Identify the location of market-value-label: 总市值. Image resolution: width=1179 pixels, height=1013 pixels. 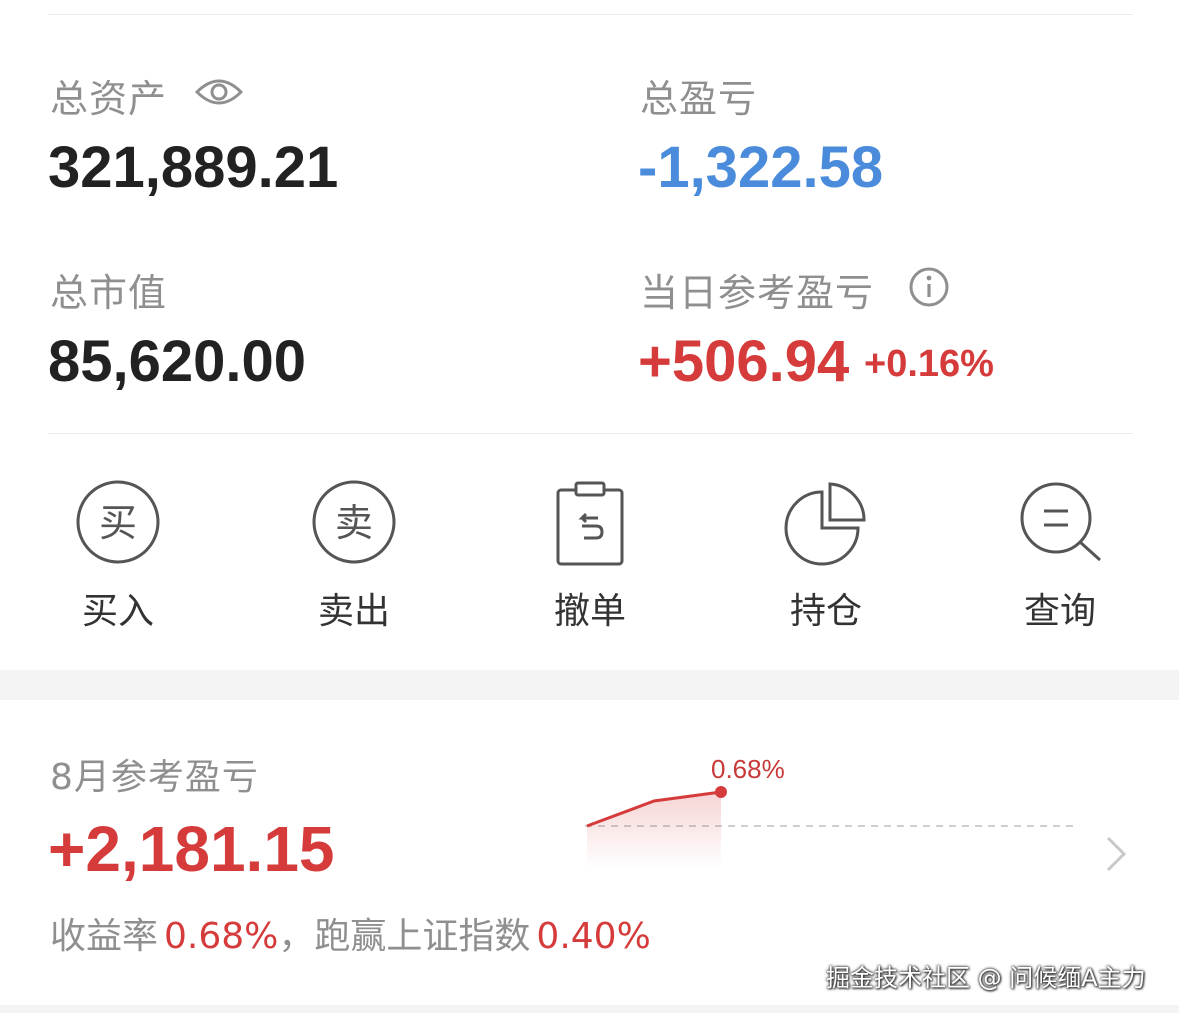
(109, 293).